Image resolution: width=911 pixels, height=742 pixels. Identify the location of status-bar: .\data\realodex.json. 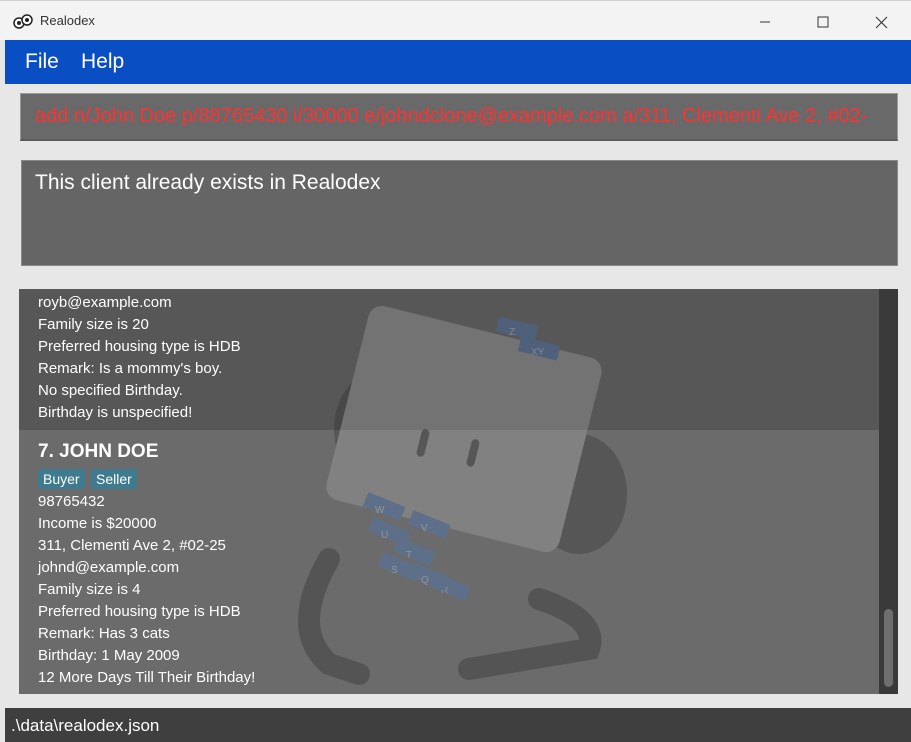
(458, 725).